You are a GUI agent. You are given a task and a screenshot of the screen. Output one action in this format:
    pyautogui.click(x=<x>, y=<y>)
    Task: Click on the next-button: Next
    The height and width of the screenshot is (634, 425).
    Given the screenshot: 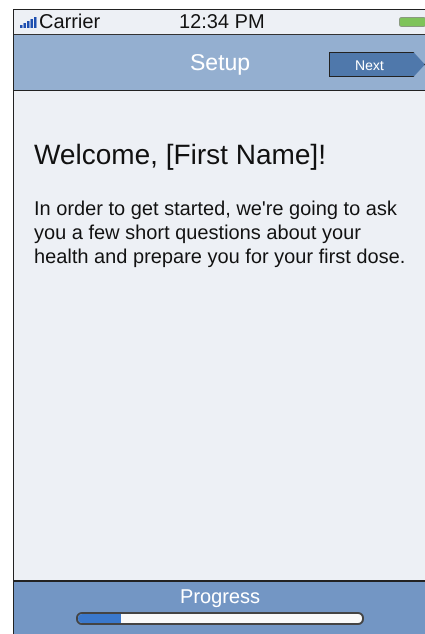 What is the action you would take?
    pyautogui.click(x=377, y=64)
    